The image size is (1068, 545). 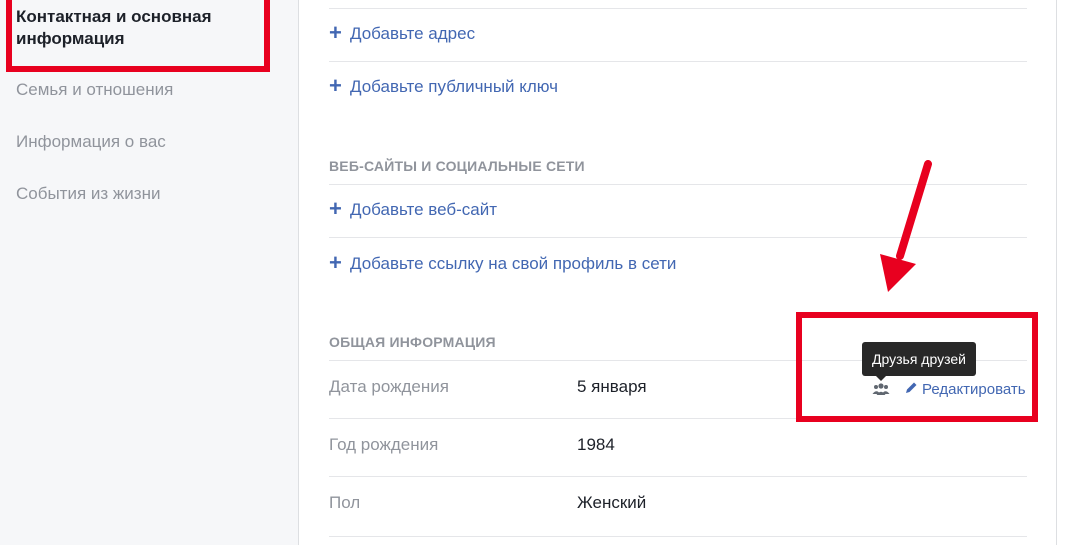 I want to click on gender-label: Пол, so click(x=345, y=502).